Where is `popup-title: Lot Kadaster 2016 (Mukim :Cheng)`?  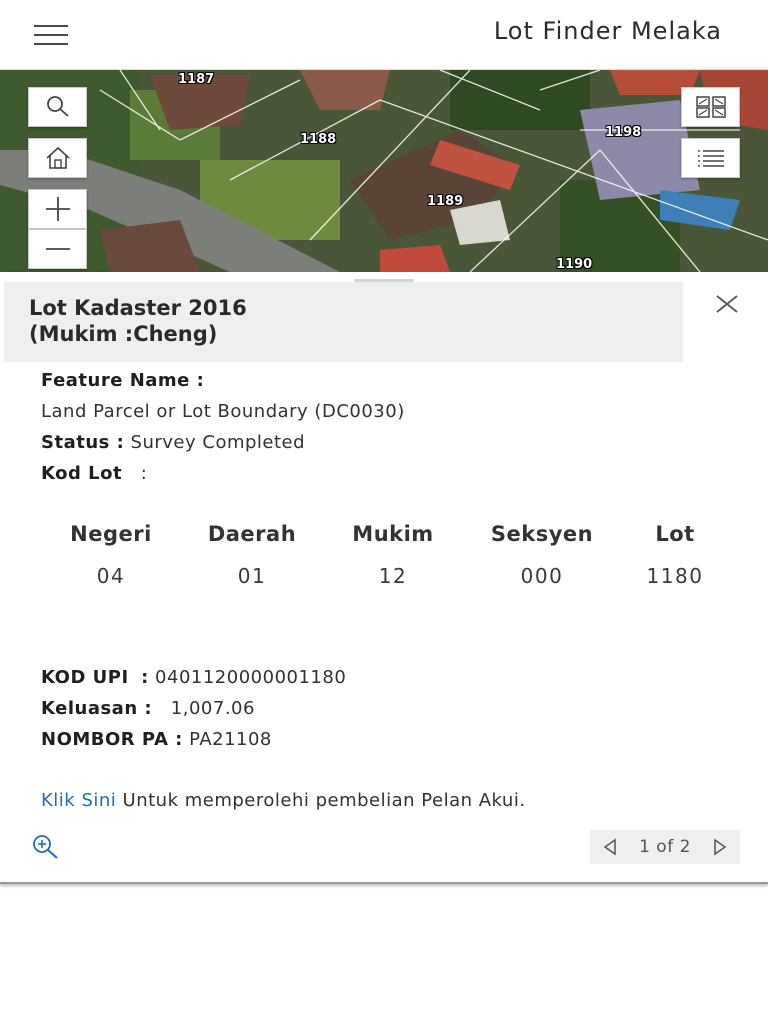
popup-title: Lot Kadaster 2016 (Mukim :Cheng) is located at coordinates (138, 321).